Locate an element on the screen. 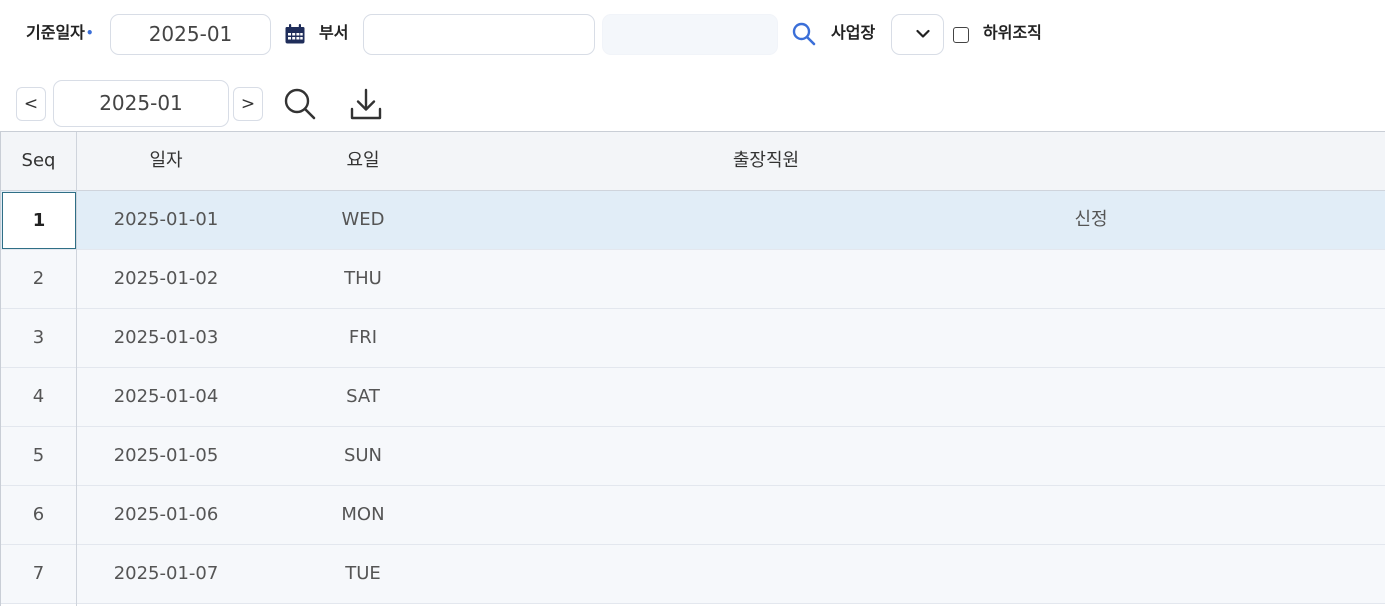 The image size is (1385, 606). month-value: 2025-01 is located at coordinates (141, 103).